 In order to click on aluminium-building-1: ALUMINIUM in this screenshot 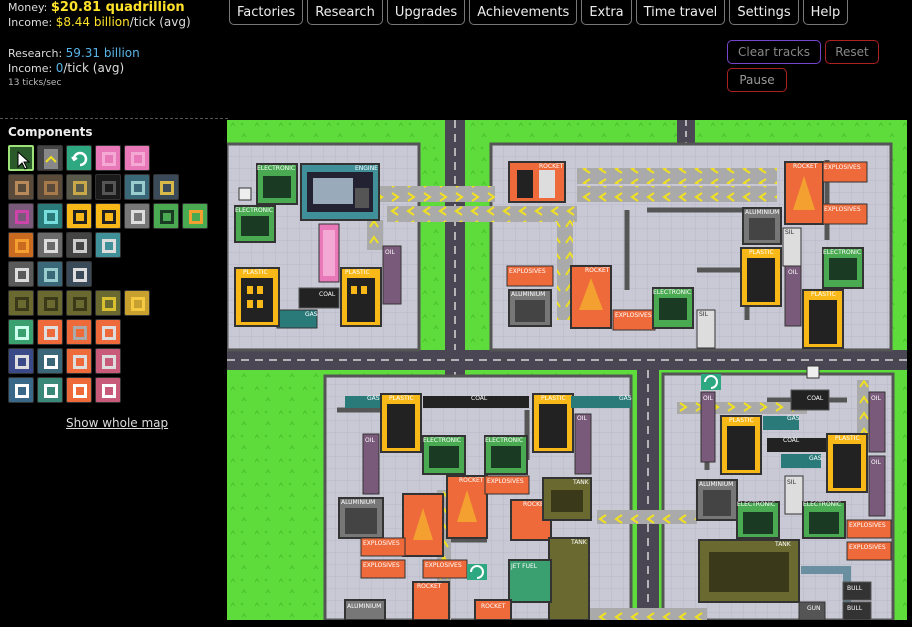, I will do `click(530, 308)`.